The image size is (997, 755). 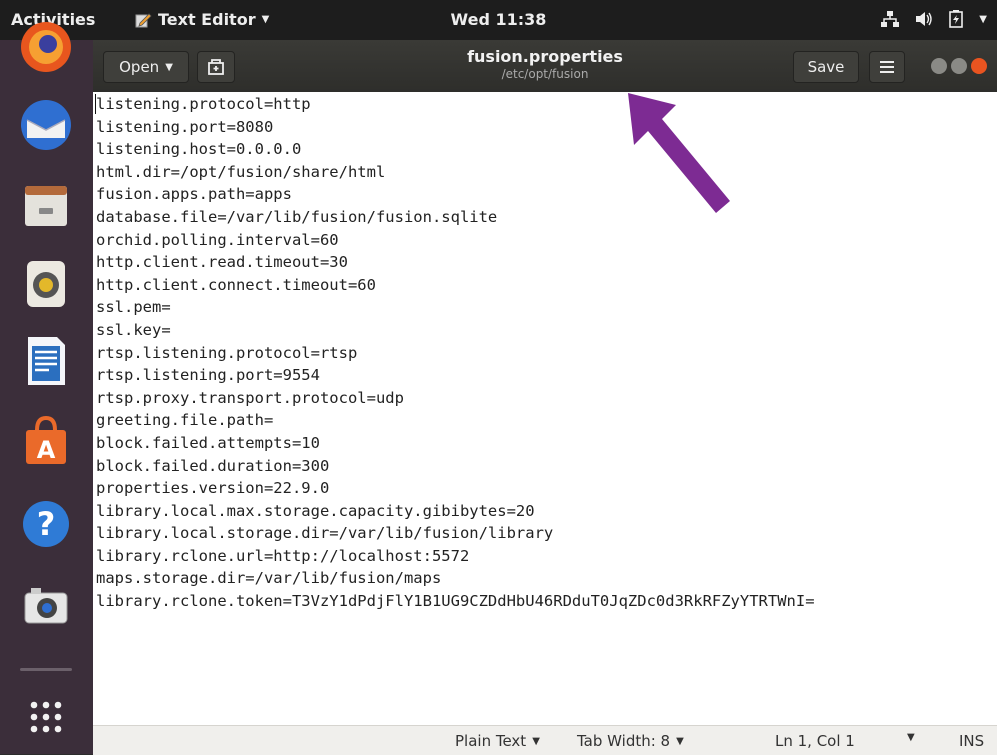 What do you see at coordinates (222, 262) in the screenshot?
I see `editor-line: http.client.read.timeout=30` at bounding box center [222, 262].